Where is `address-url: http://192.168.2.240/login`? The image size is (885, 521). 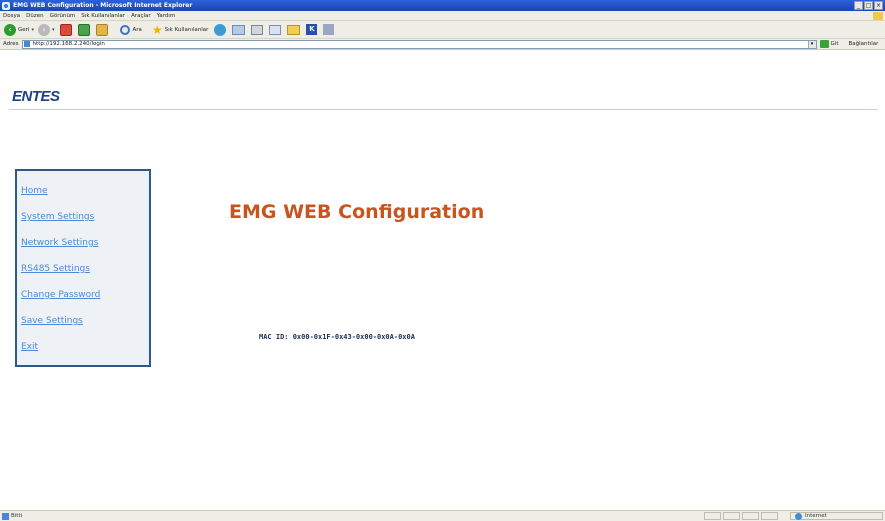 address-url: http://192.168.2.240/login is located at coordinates (69, 44).